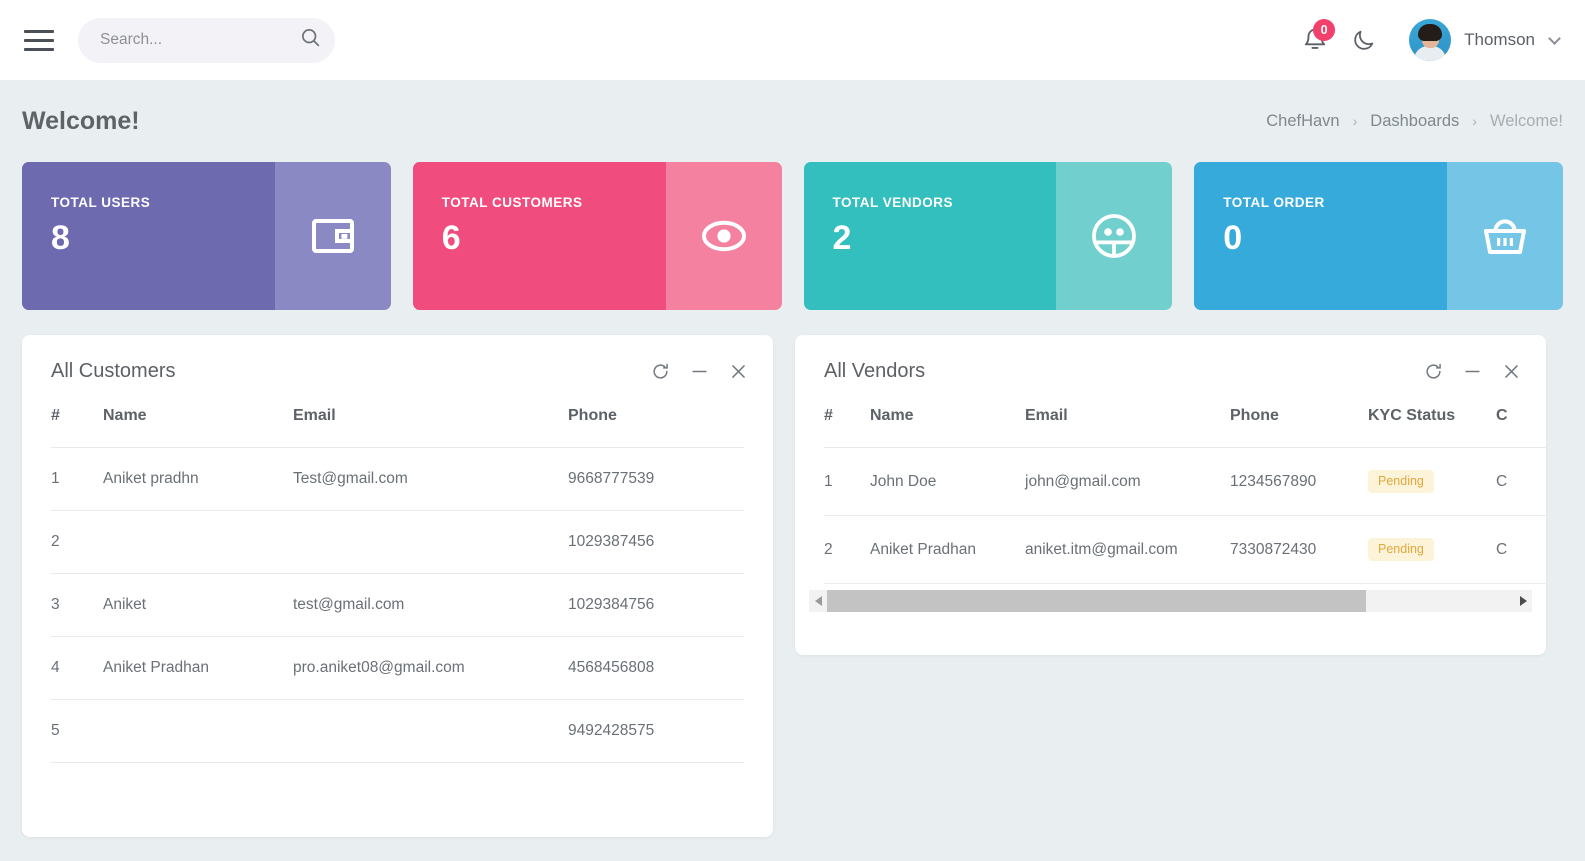  I want to click on search-input, so click(200, 40).